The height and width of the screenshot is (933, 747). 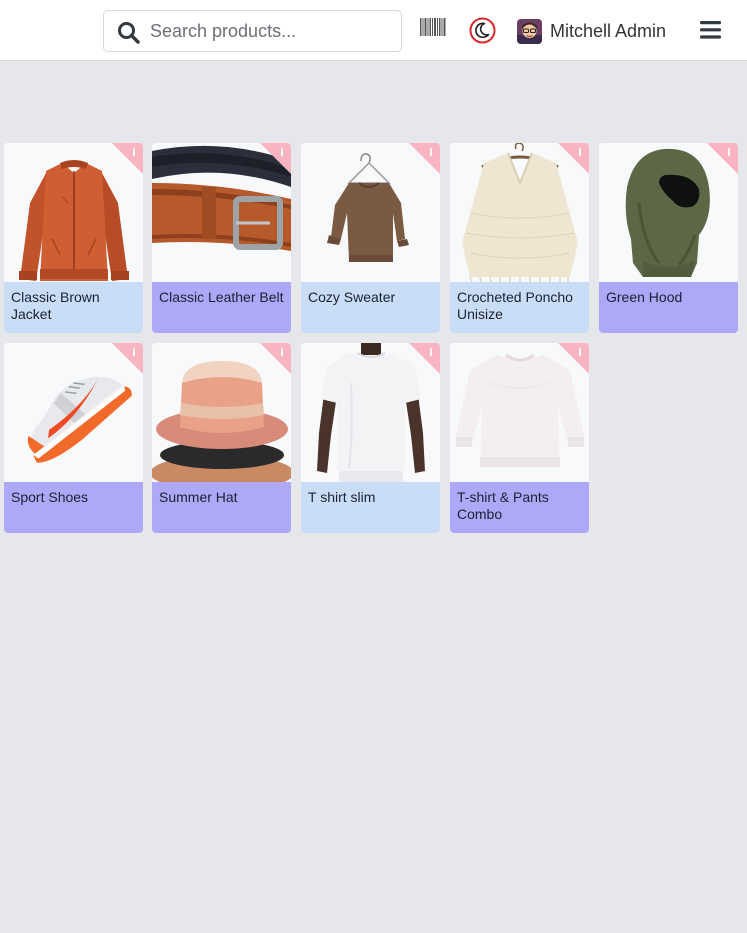 What do you see at coordinates (73, 507) in the screenshot?
I see `product-name: Sport Shoes` at bounding box center [73, 507].